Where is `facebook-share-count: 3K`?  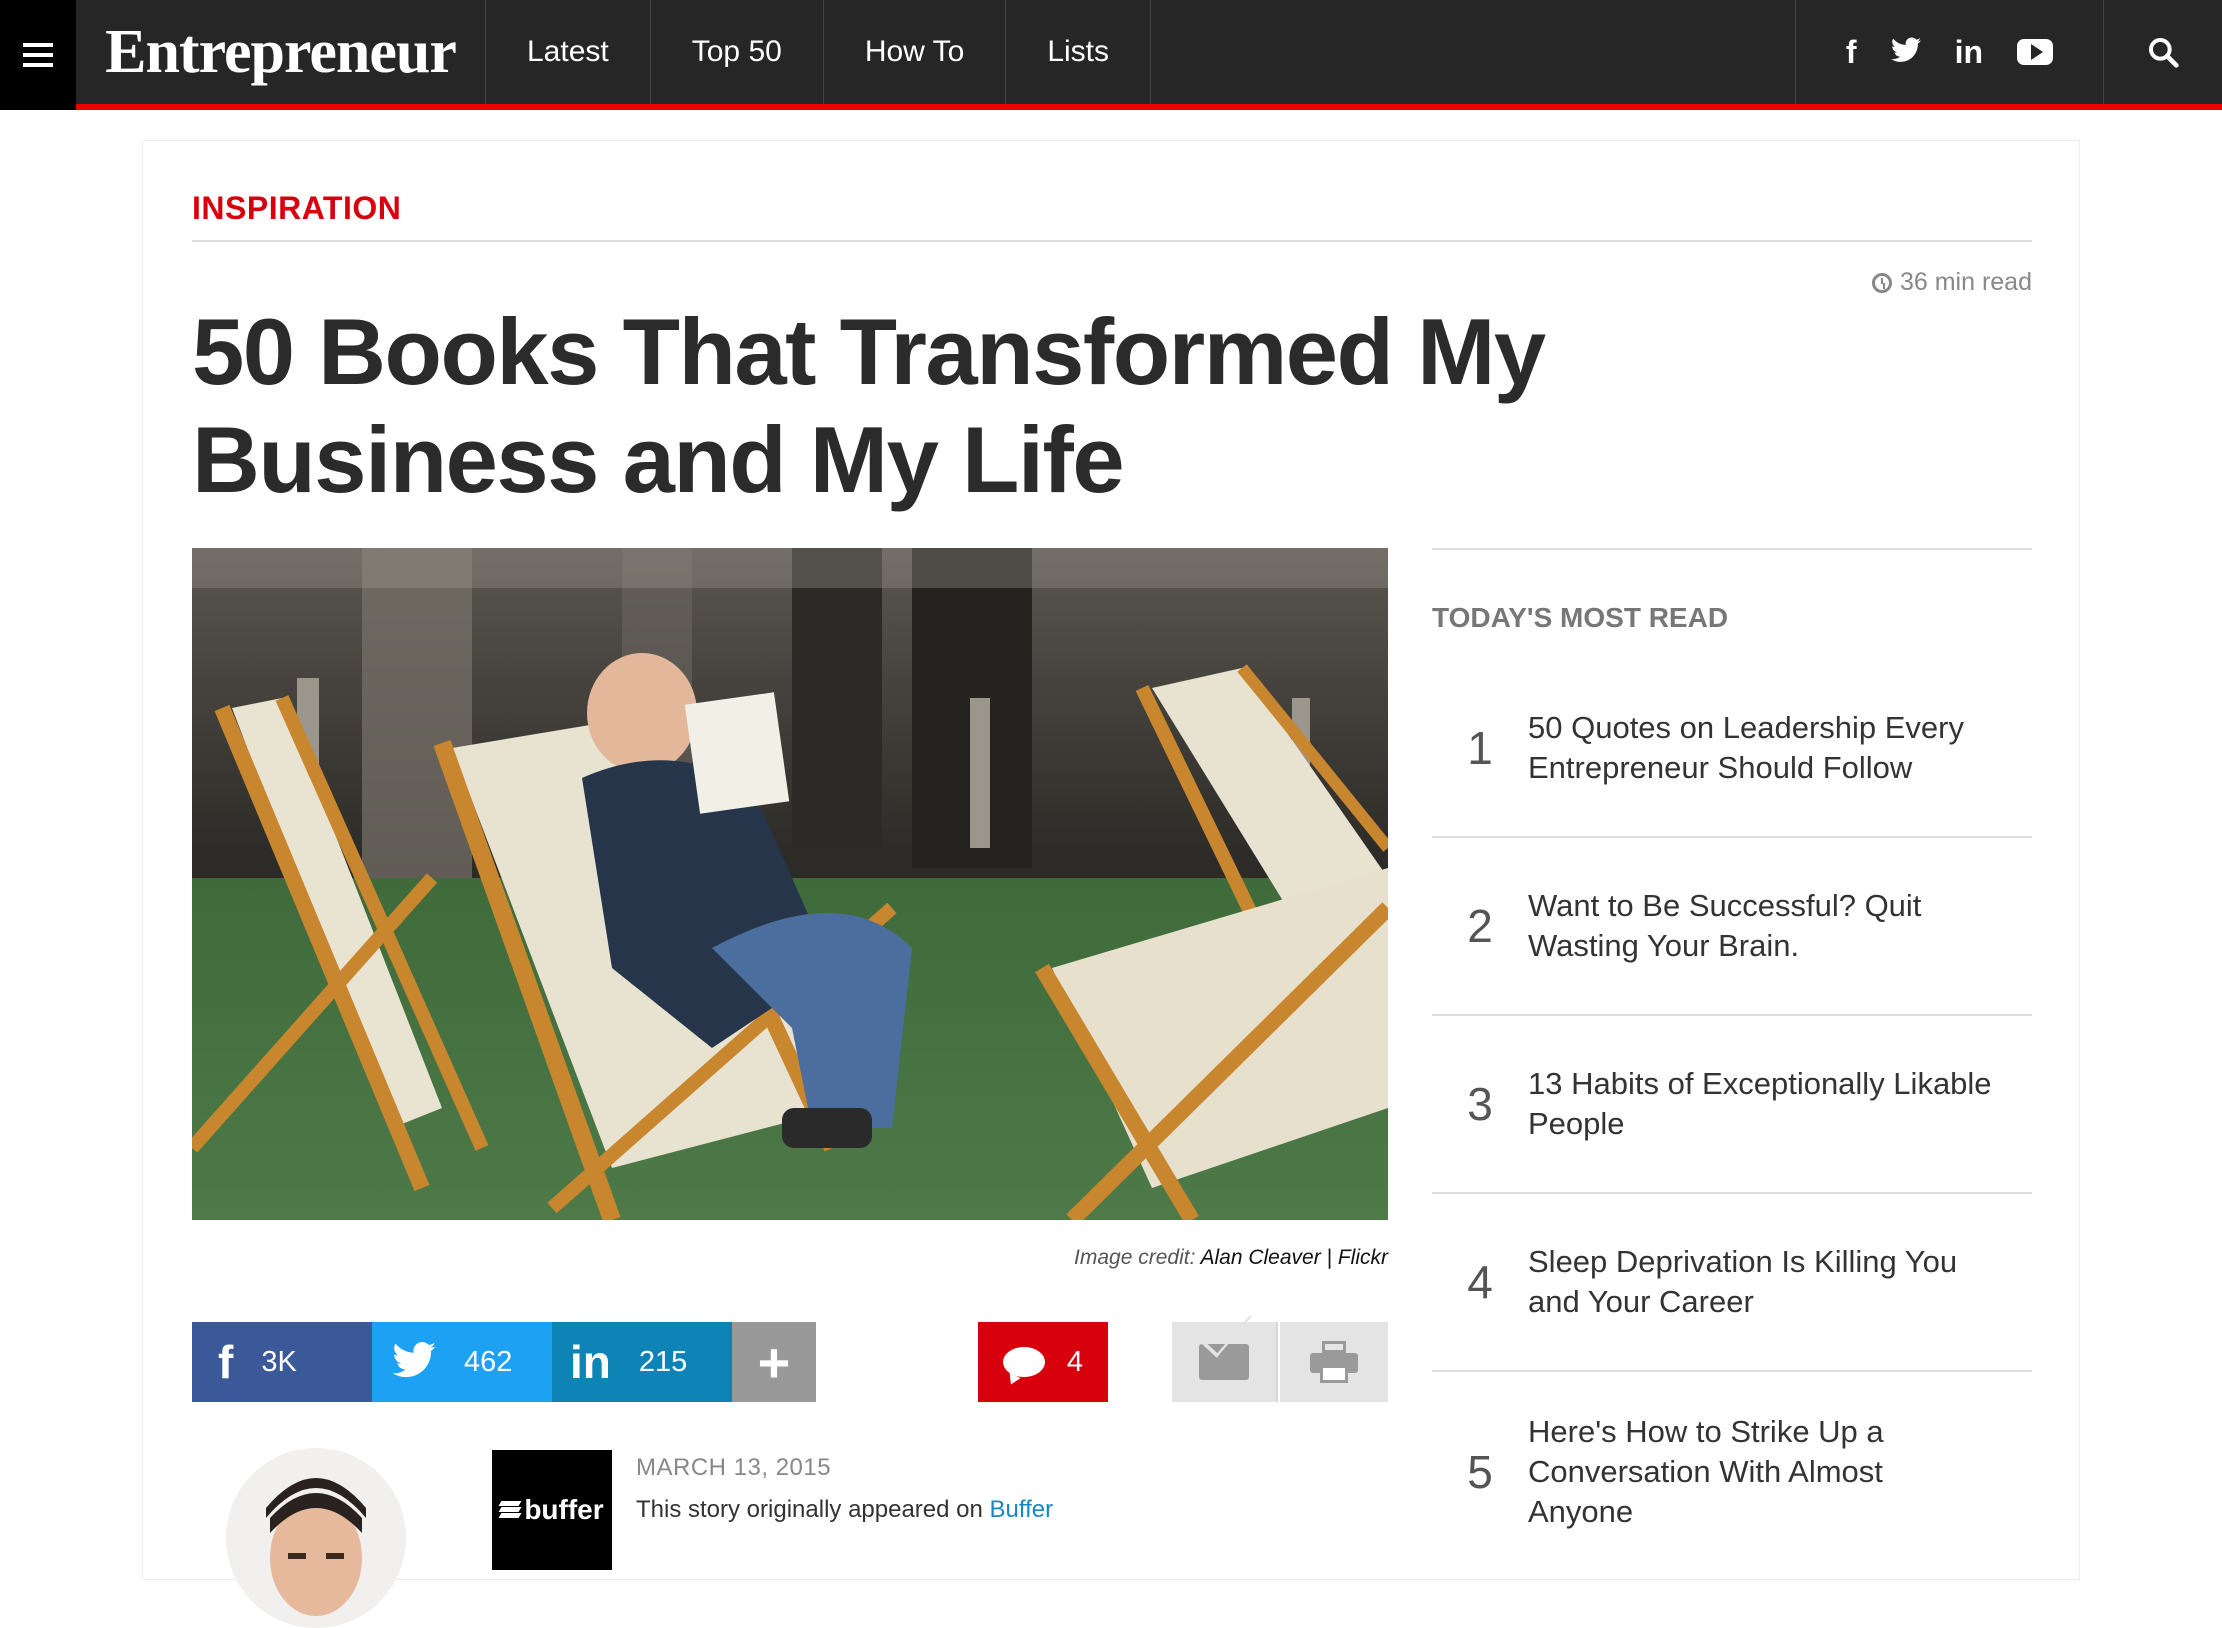 facebook-share-count: 3K is located at coordinates (279, 1361).